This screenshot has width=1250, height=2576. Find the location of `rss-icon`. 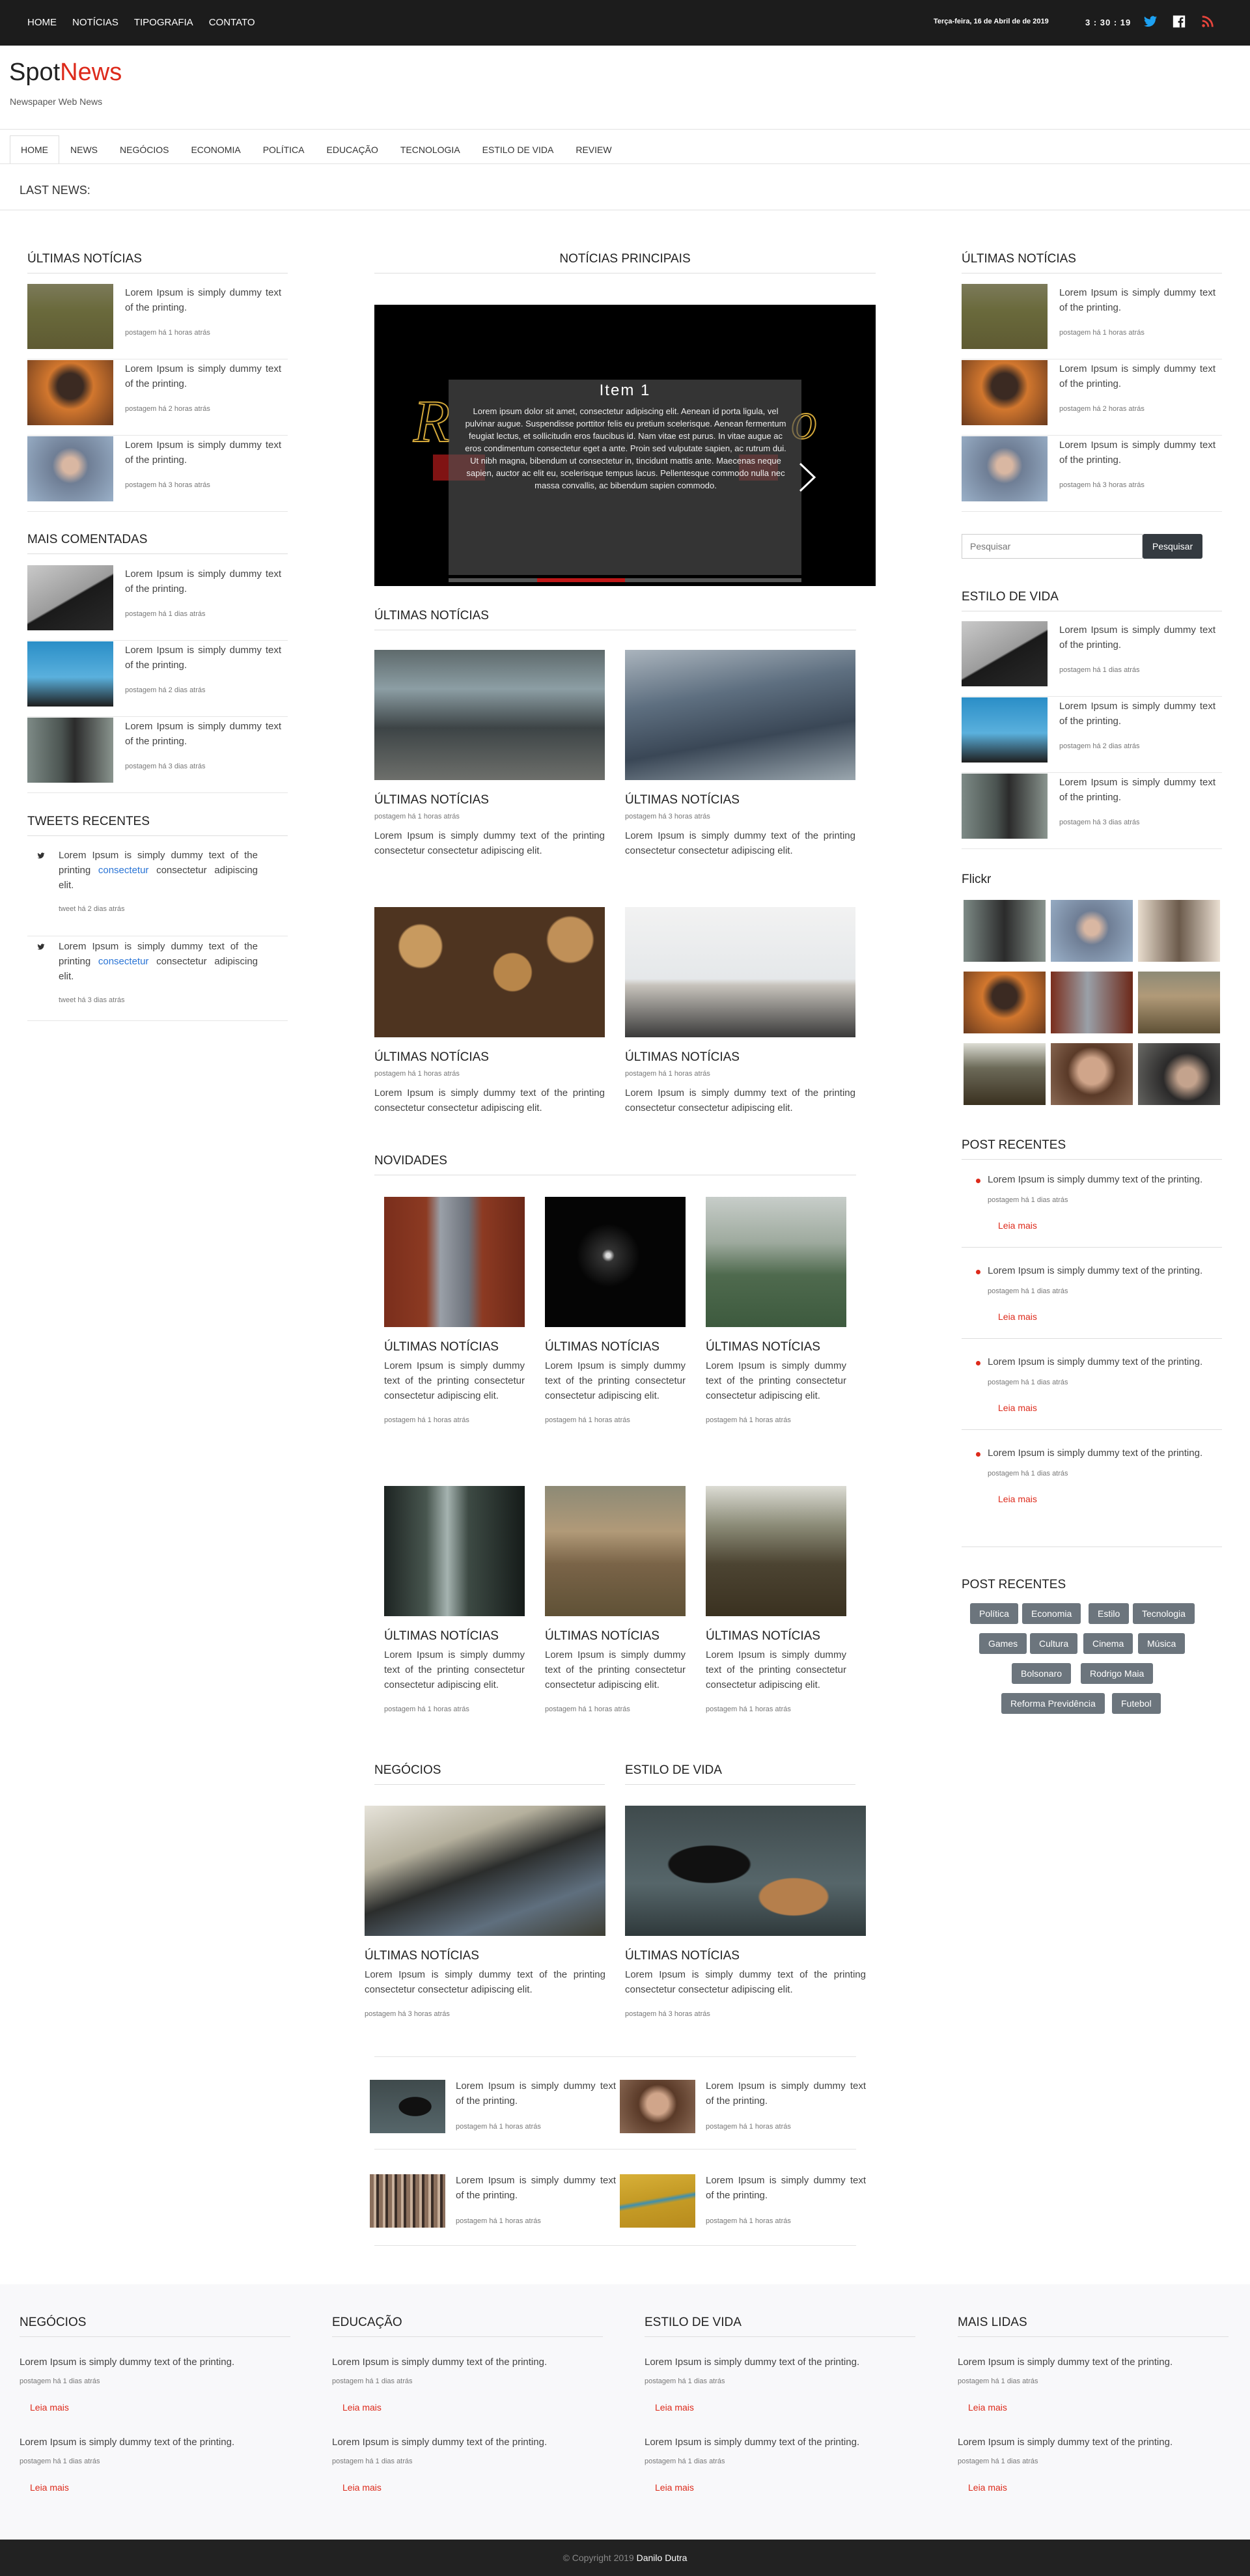

rss-icon is located at coordinates (1208, 22).